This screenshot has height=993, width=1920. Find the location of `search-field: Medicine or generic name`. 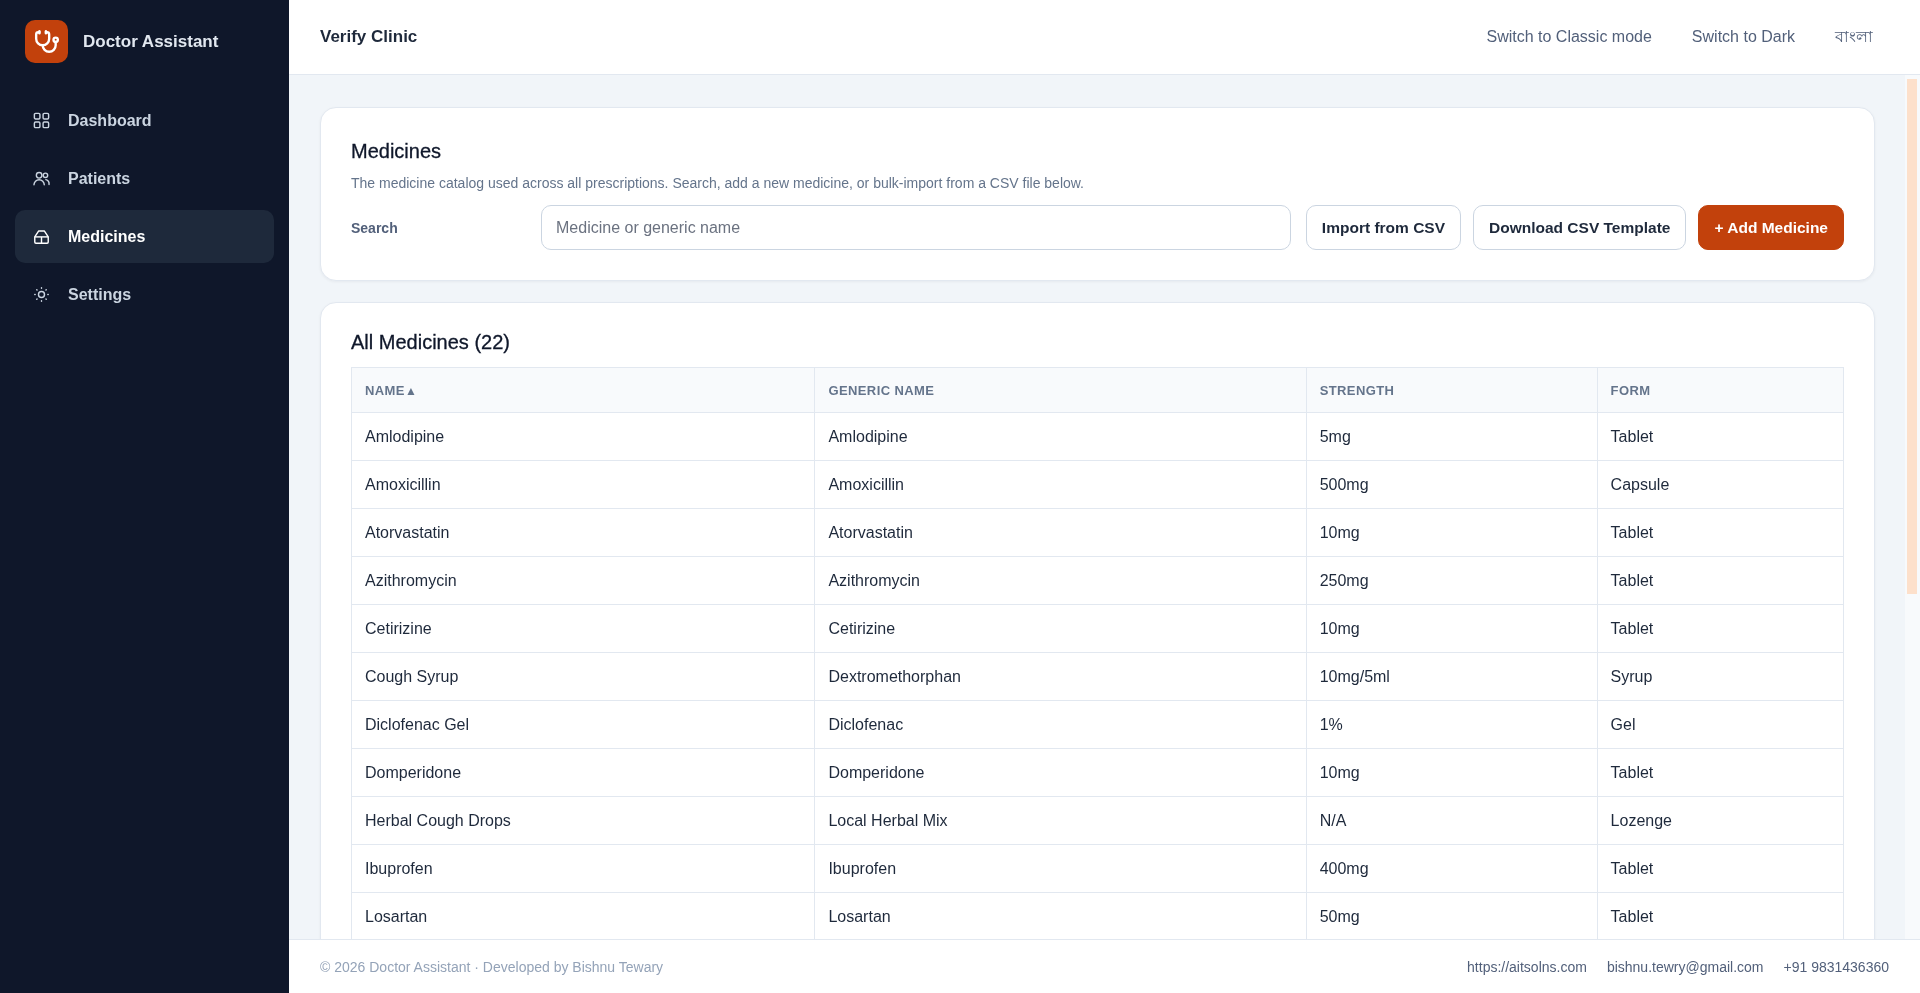

search-field: Medicine or generic name is located at coordinates (916, 227).